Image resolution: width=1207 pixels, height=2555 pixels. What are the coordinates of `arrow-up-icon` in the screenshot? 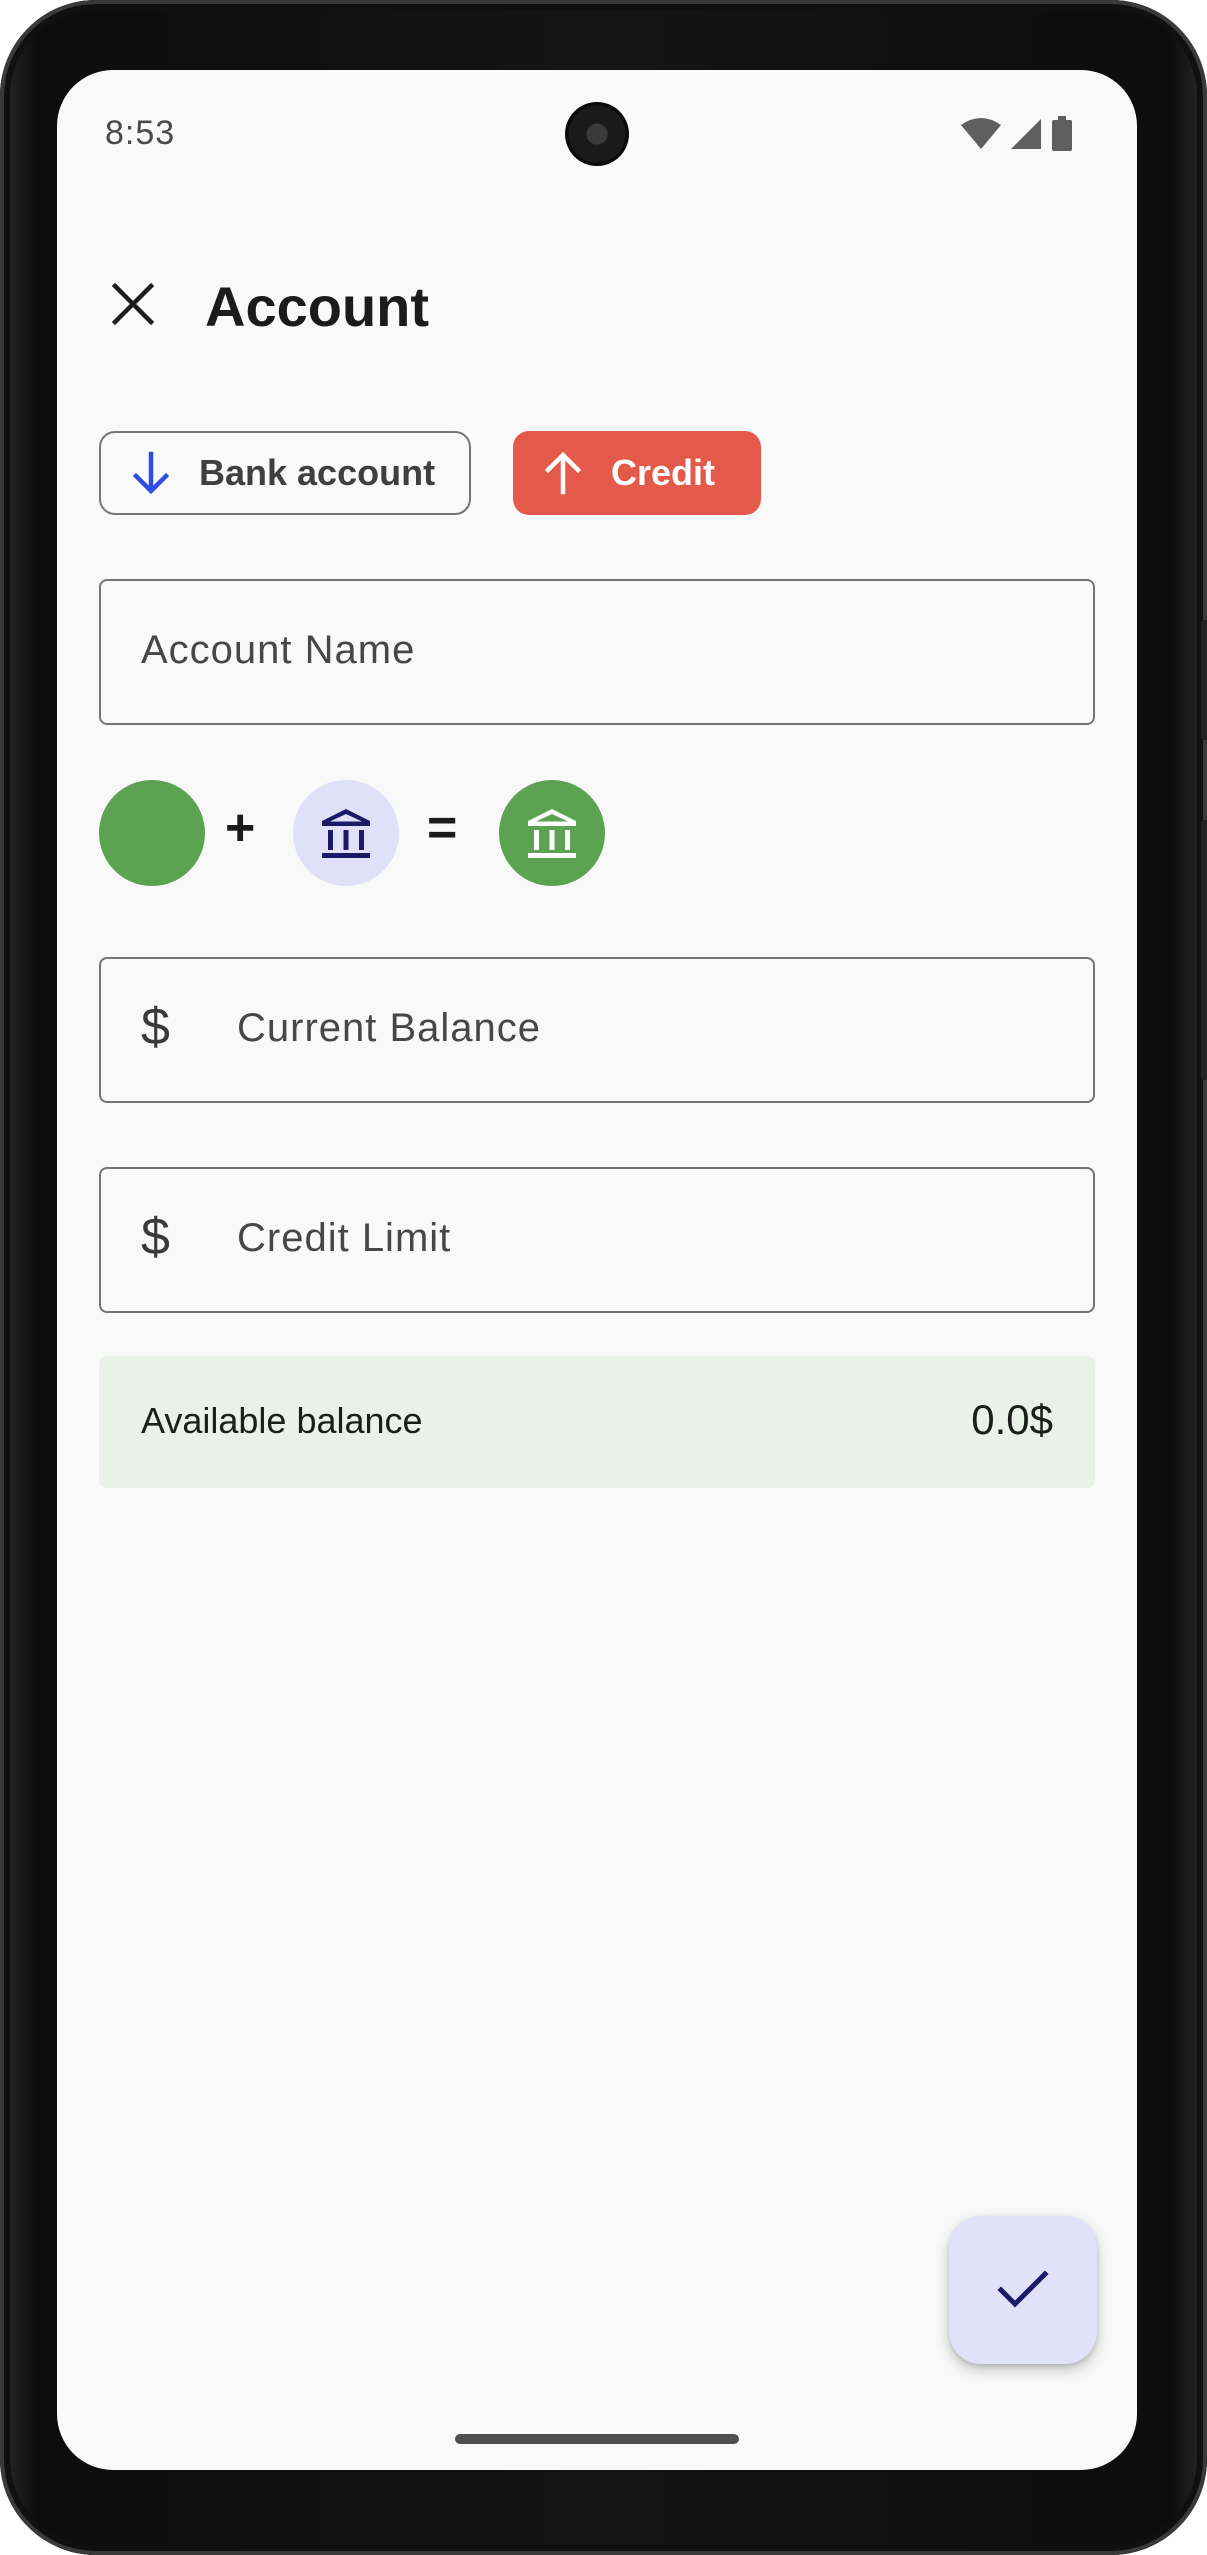 It's located at (563, 473).